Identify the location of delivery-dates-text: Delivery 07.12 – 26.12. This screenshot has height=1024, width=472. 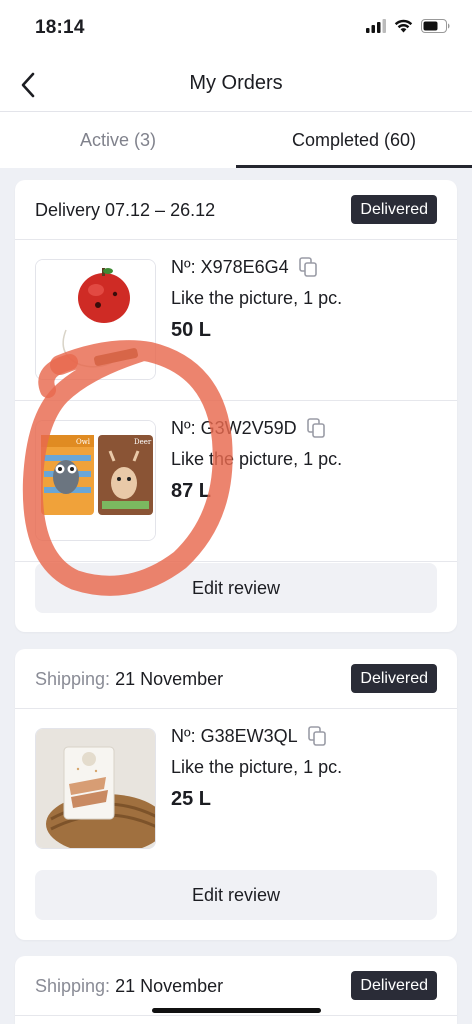
(125, 210).